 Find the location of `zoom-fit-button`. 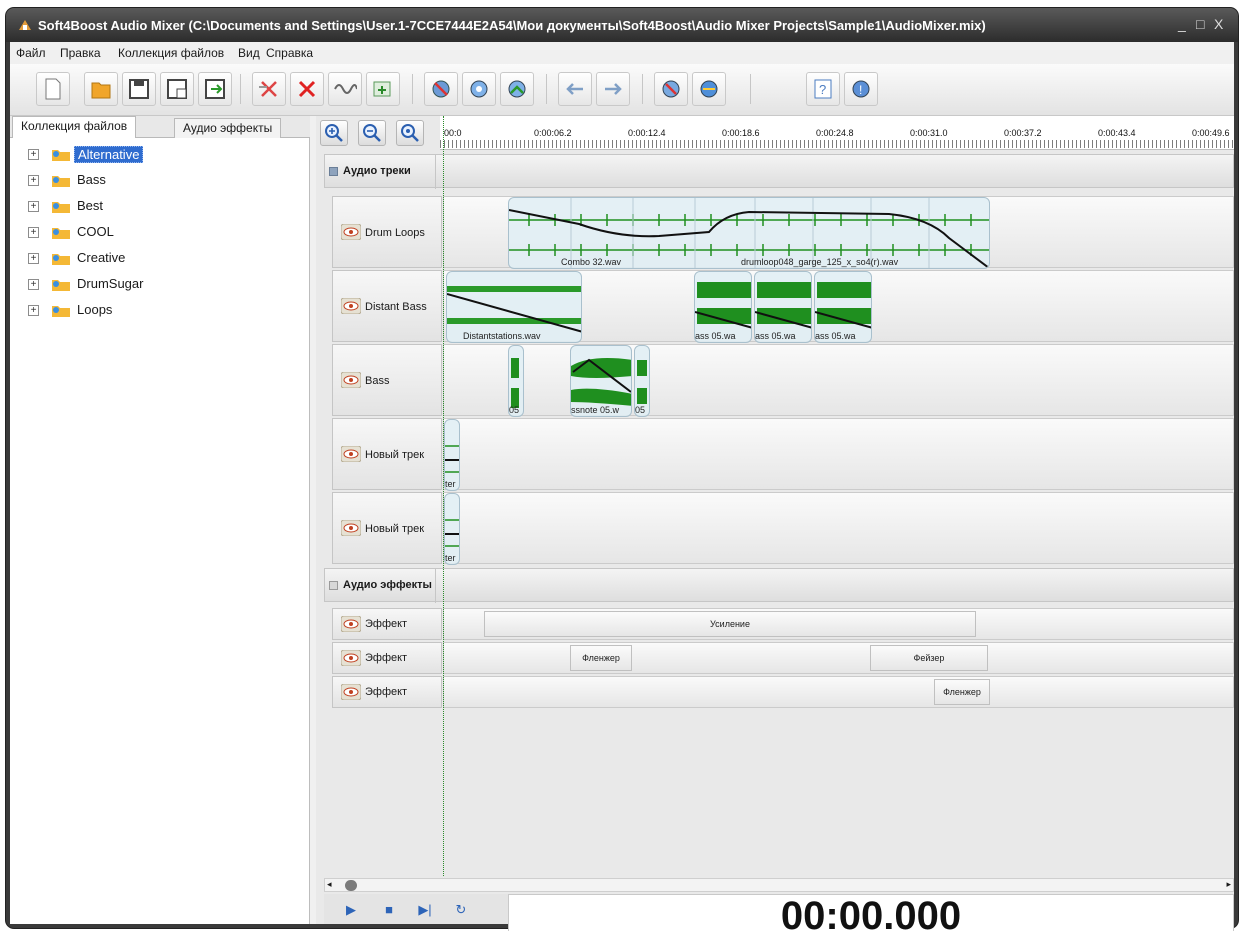

zoom-fit-button is located at coordinates (410, 133).